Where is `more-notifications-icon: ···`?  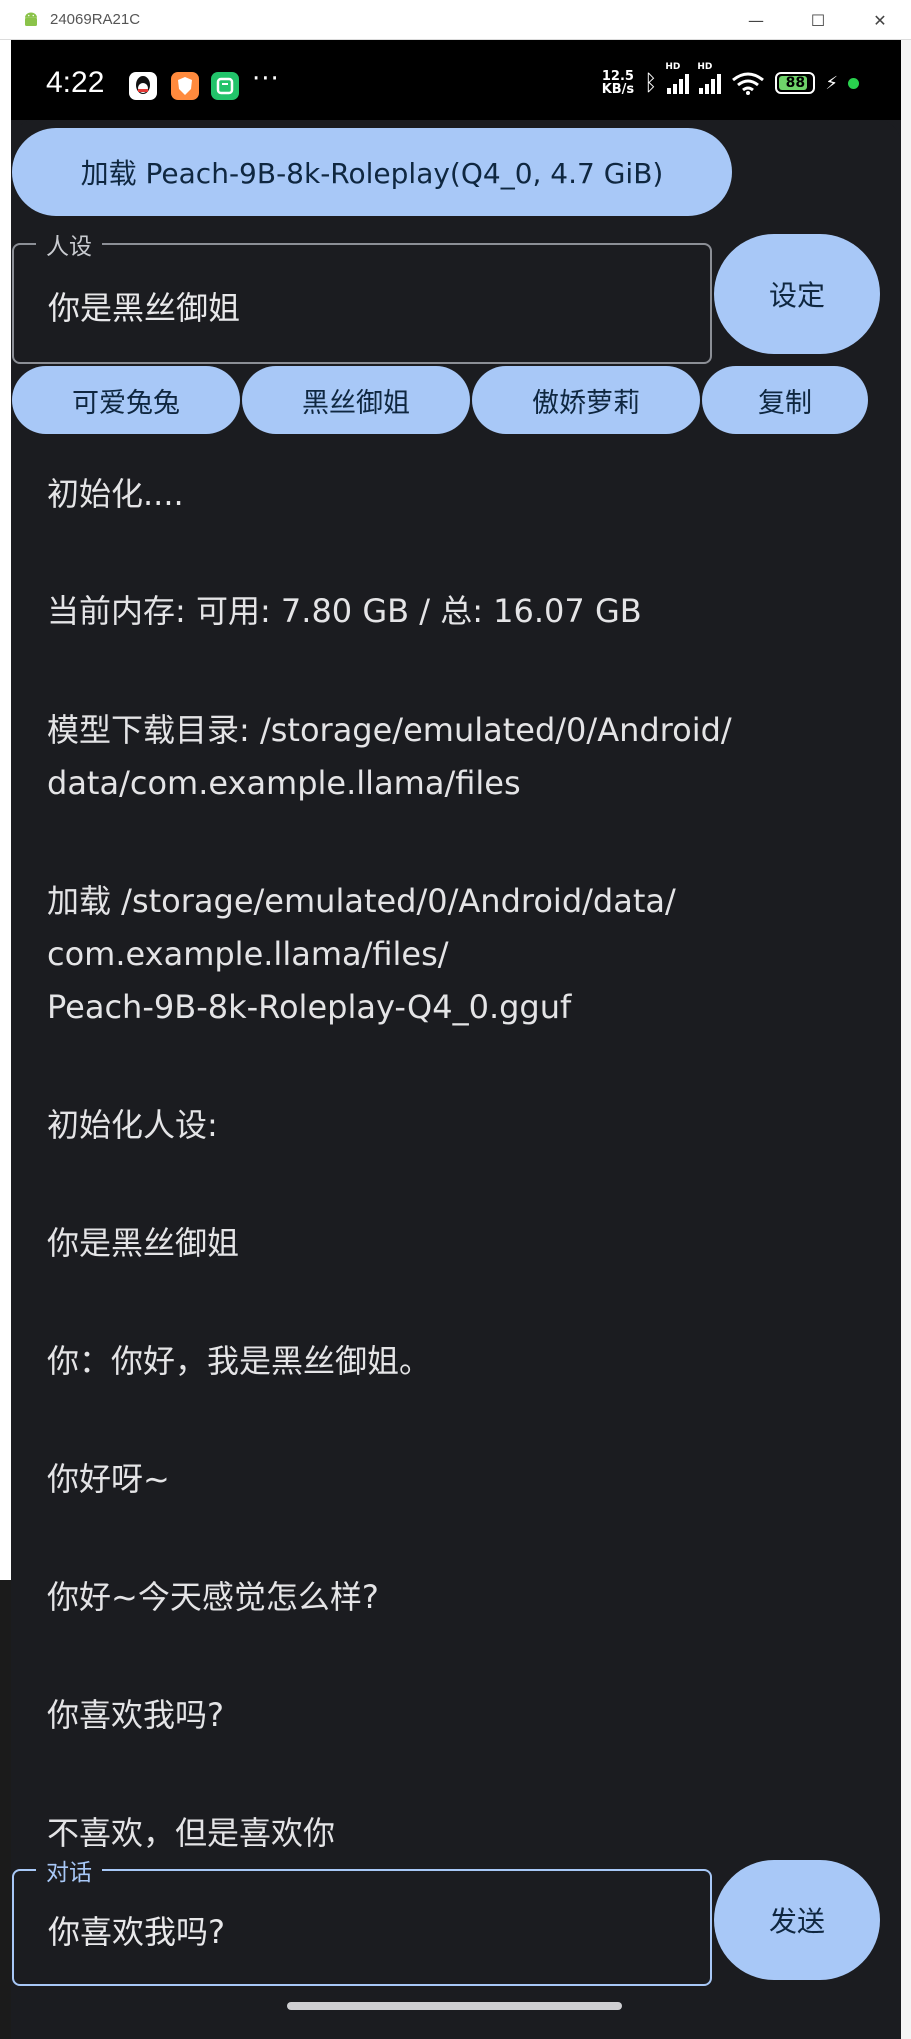 more-notifications-icon: ··· is located at coordinates (266, 79).